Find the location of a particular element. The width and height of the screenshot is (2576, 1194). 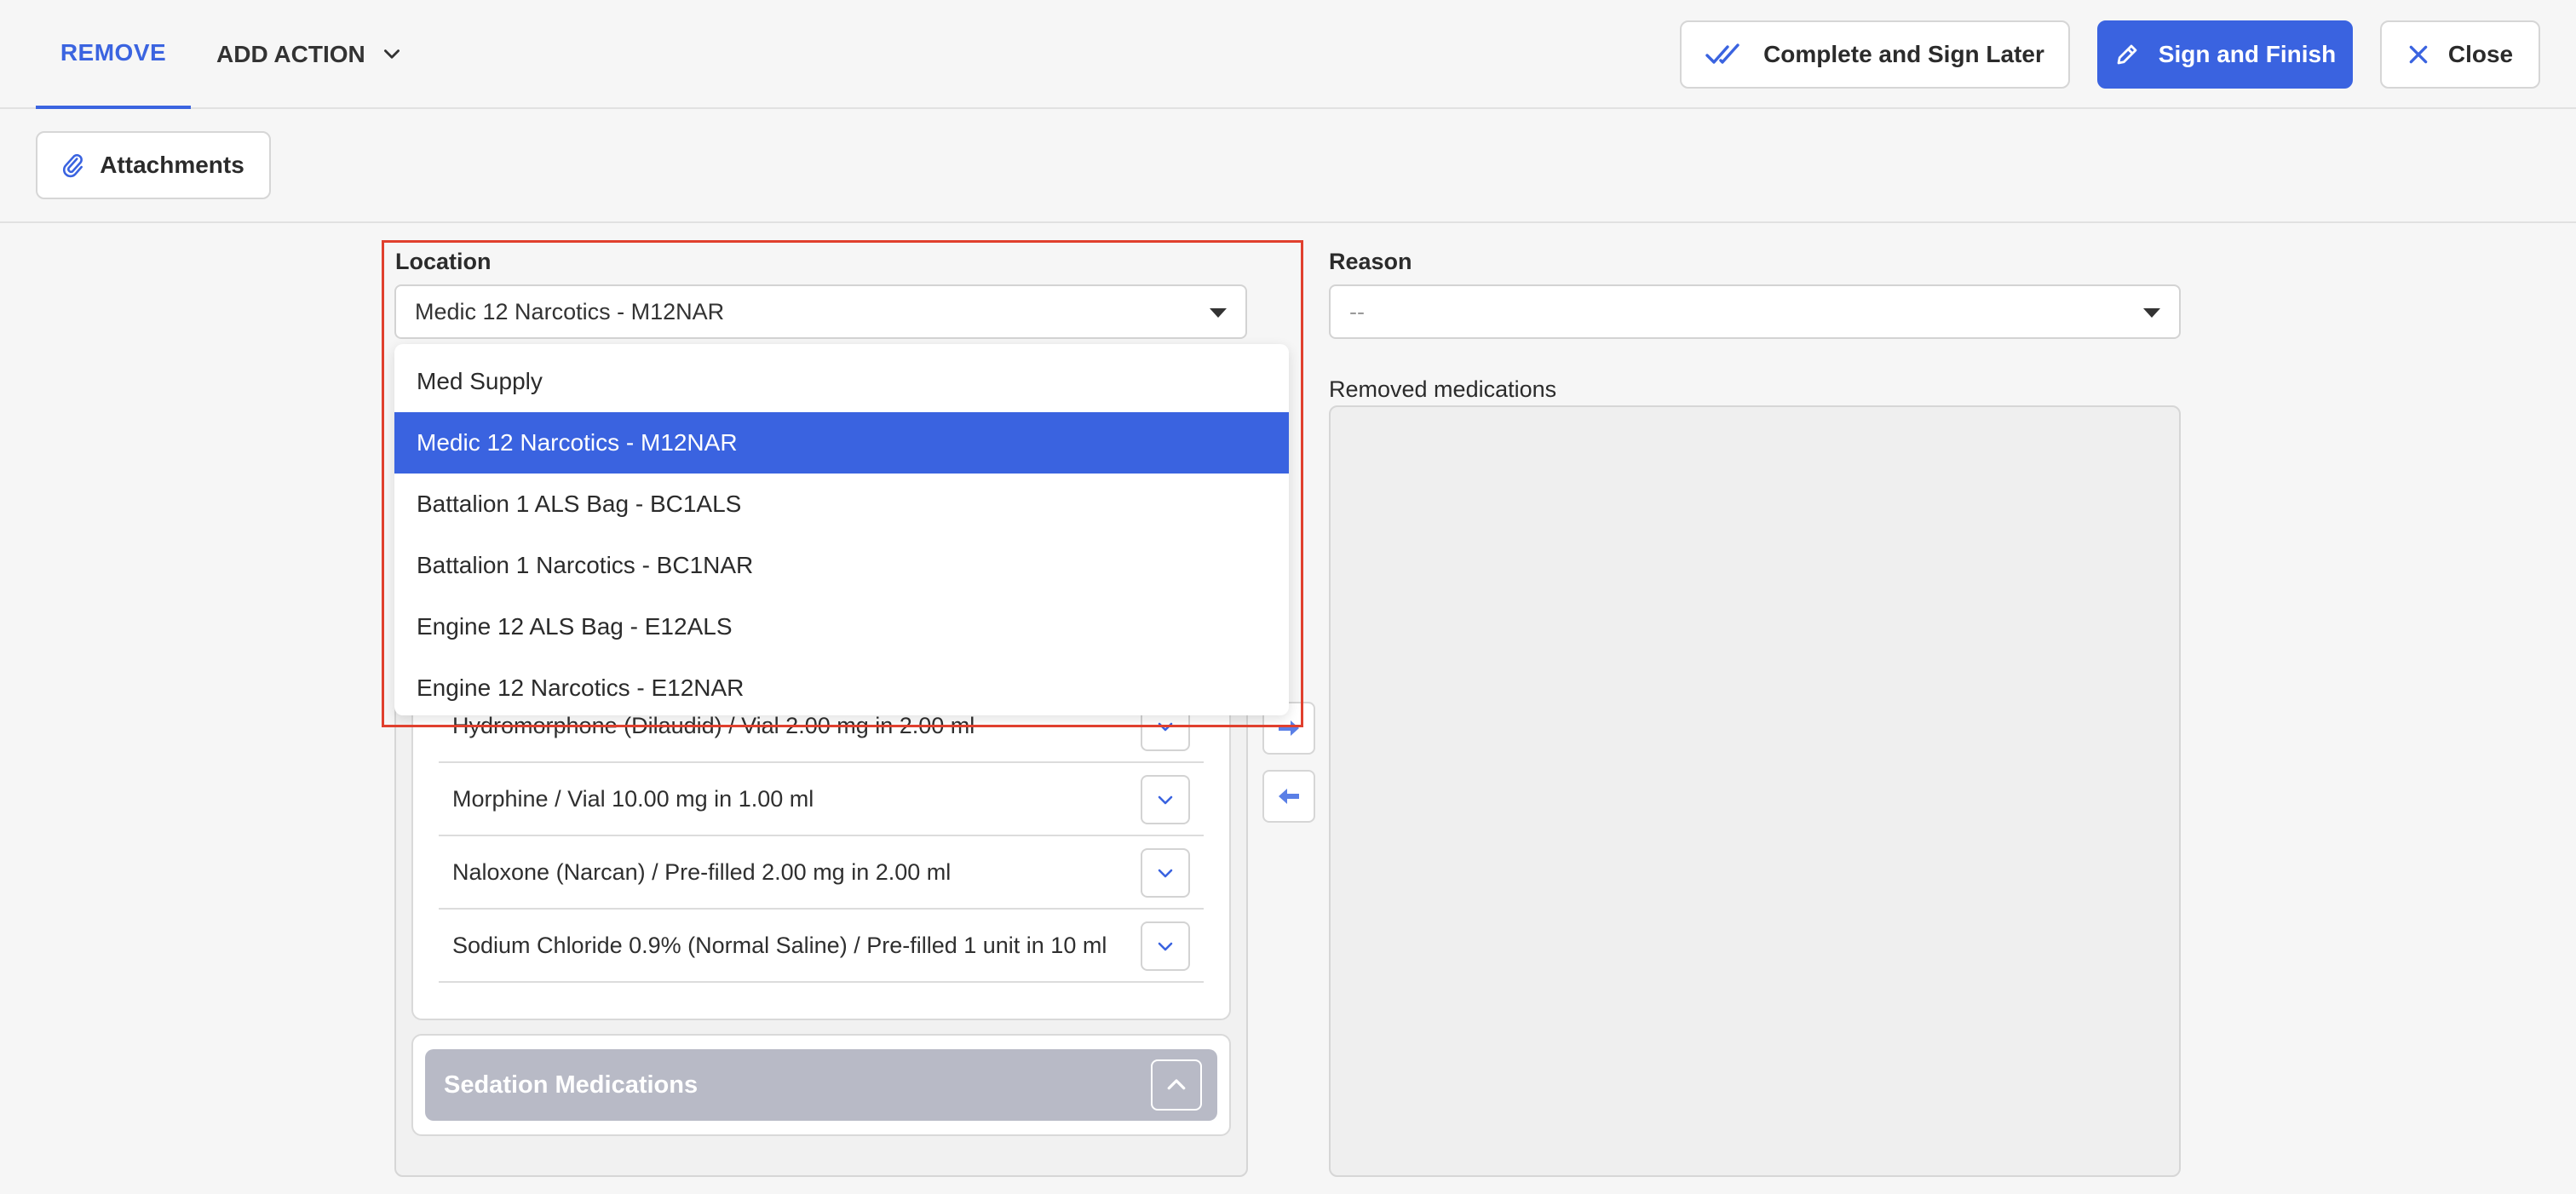

collapse-button is located at coordinates (1176, 1085).